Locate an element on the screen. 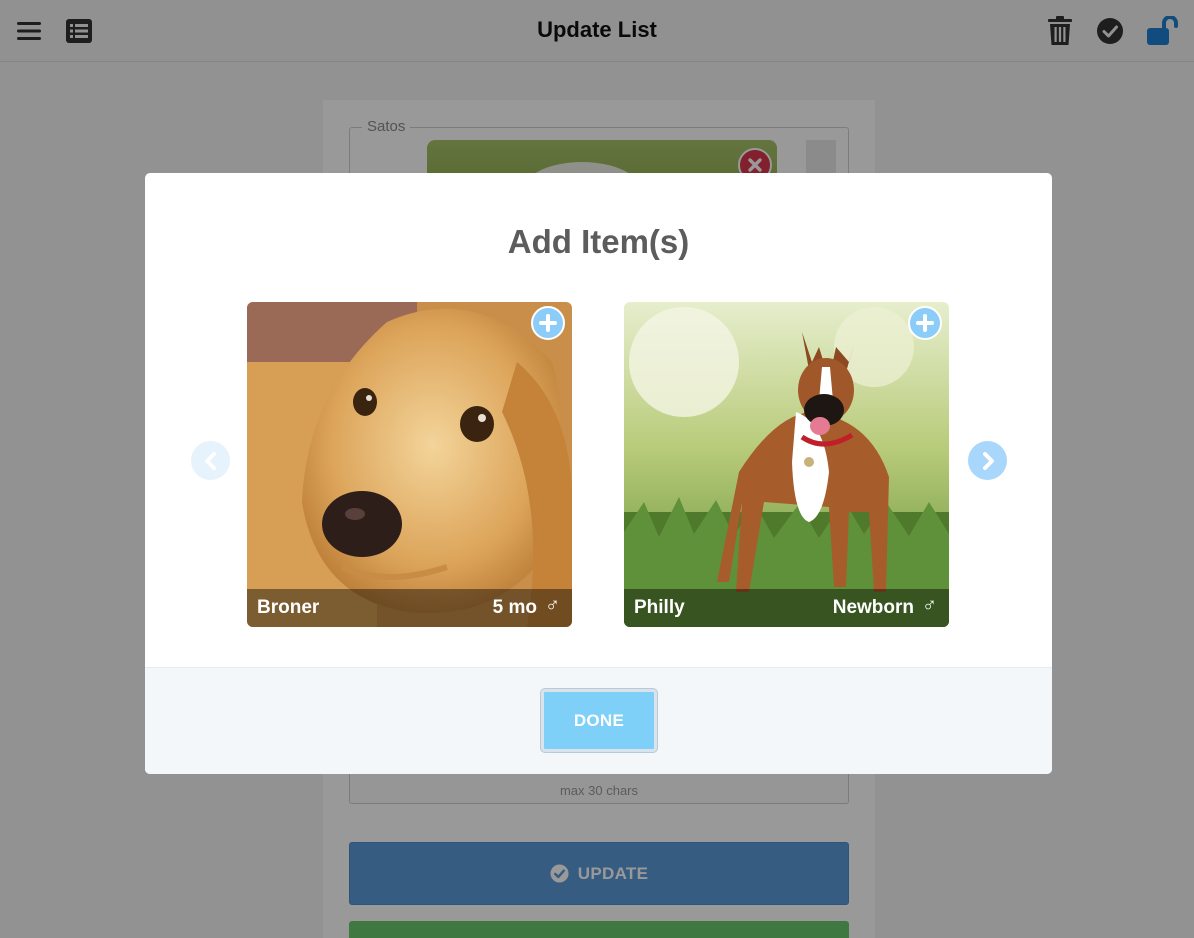 This screenshot has width=1194, height=938. pet-photo-golden-retriever is located at coordinates (409, 464).